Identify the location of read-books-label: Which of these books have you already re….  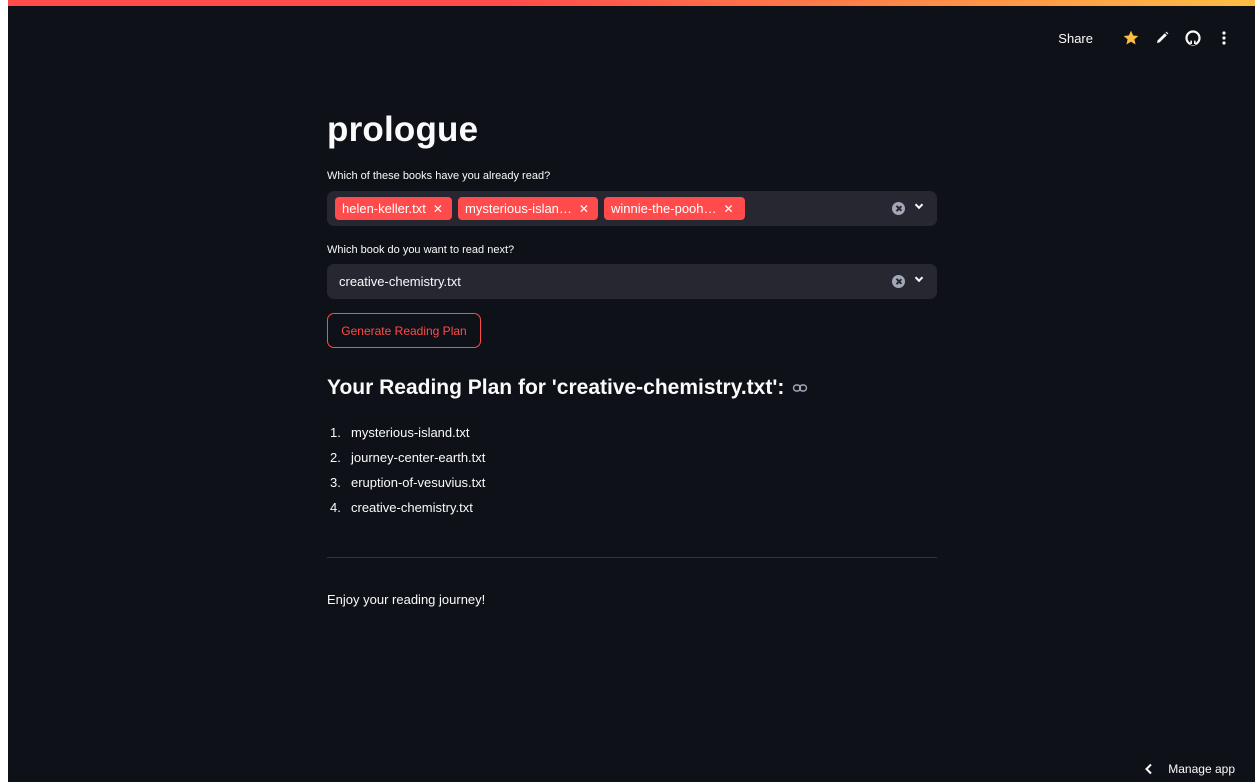
(439, 176).